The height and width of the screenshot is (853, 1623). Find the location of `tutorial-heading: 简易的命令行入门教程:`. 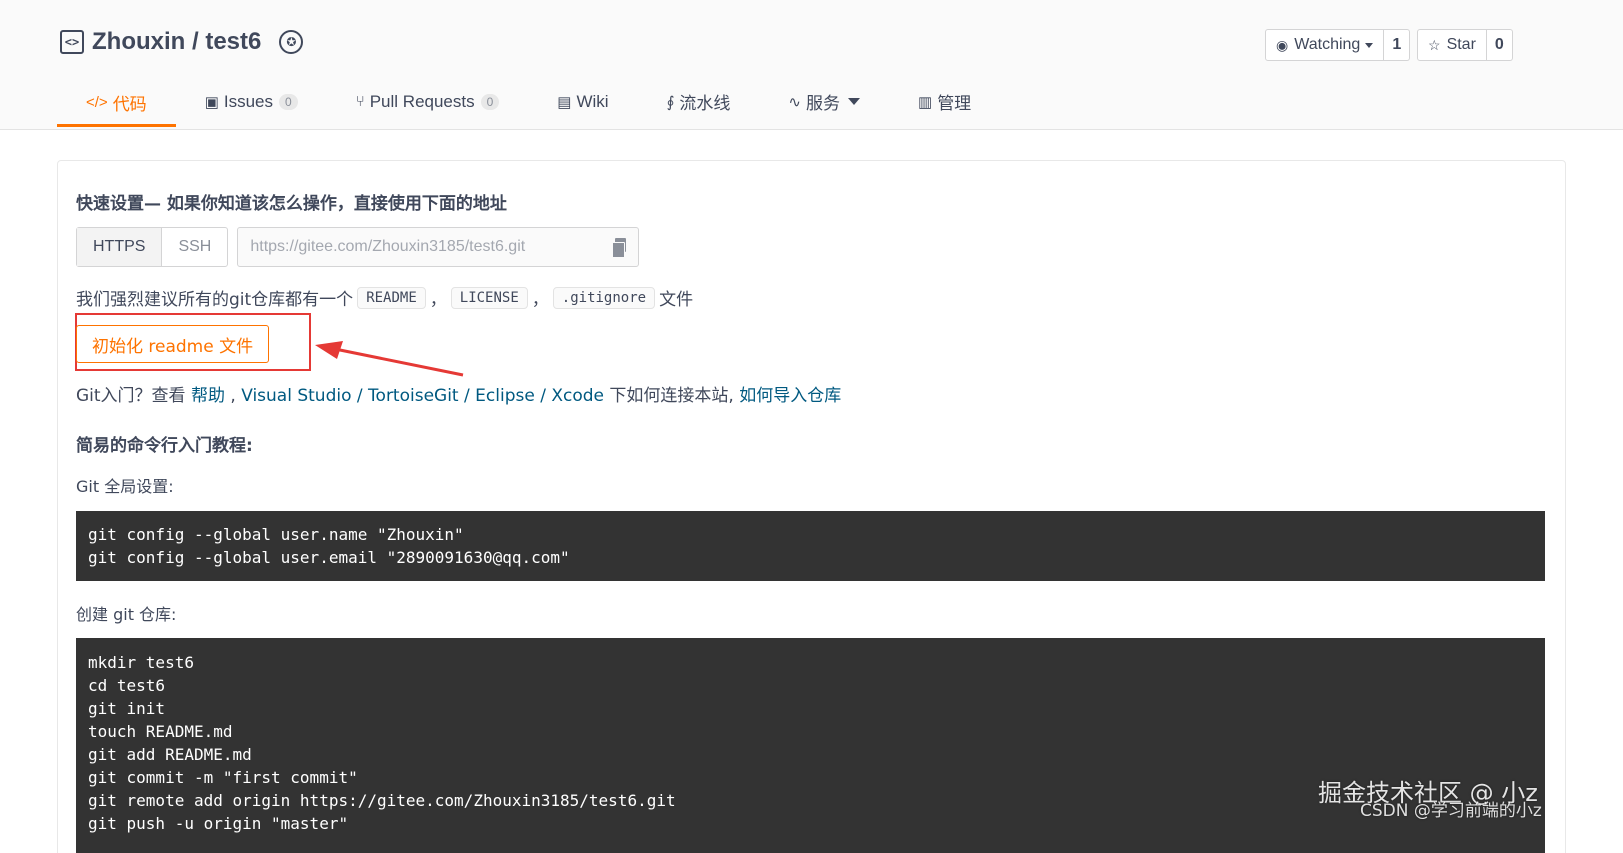

tutorial-heading: 简易的命令行入门教程: is located at coordinates (164, 446).